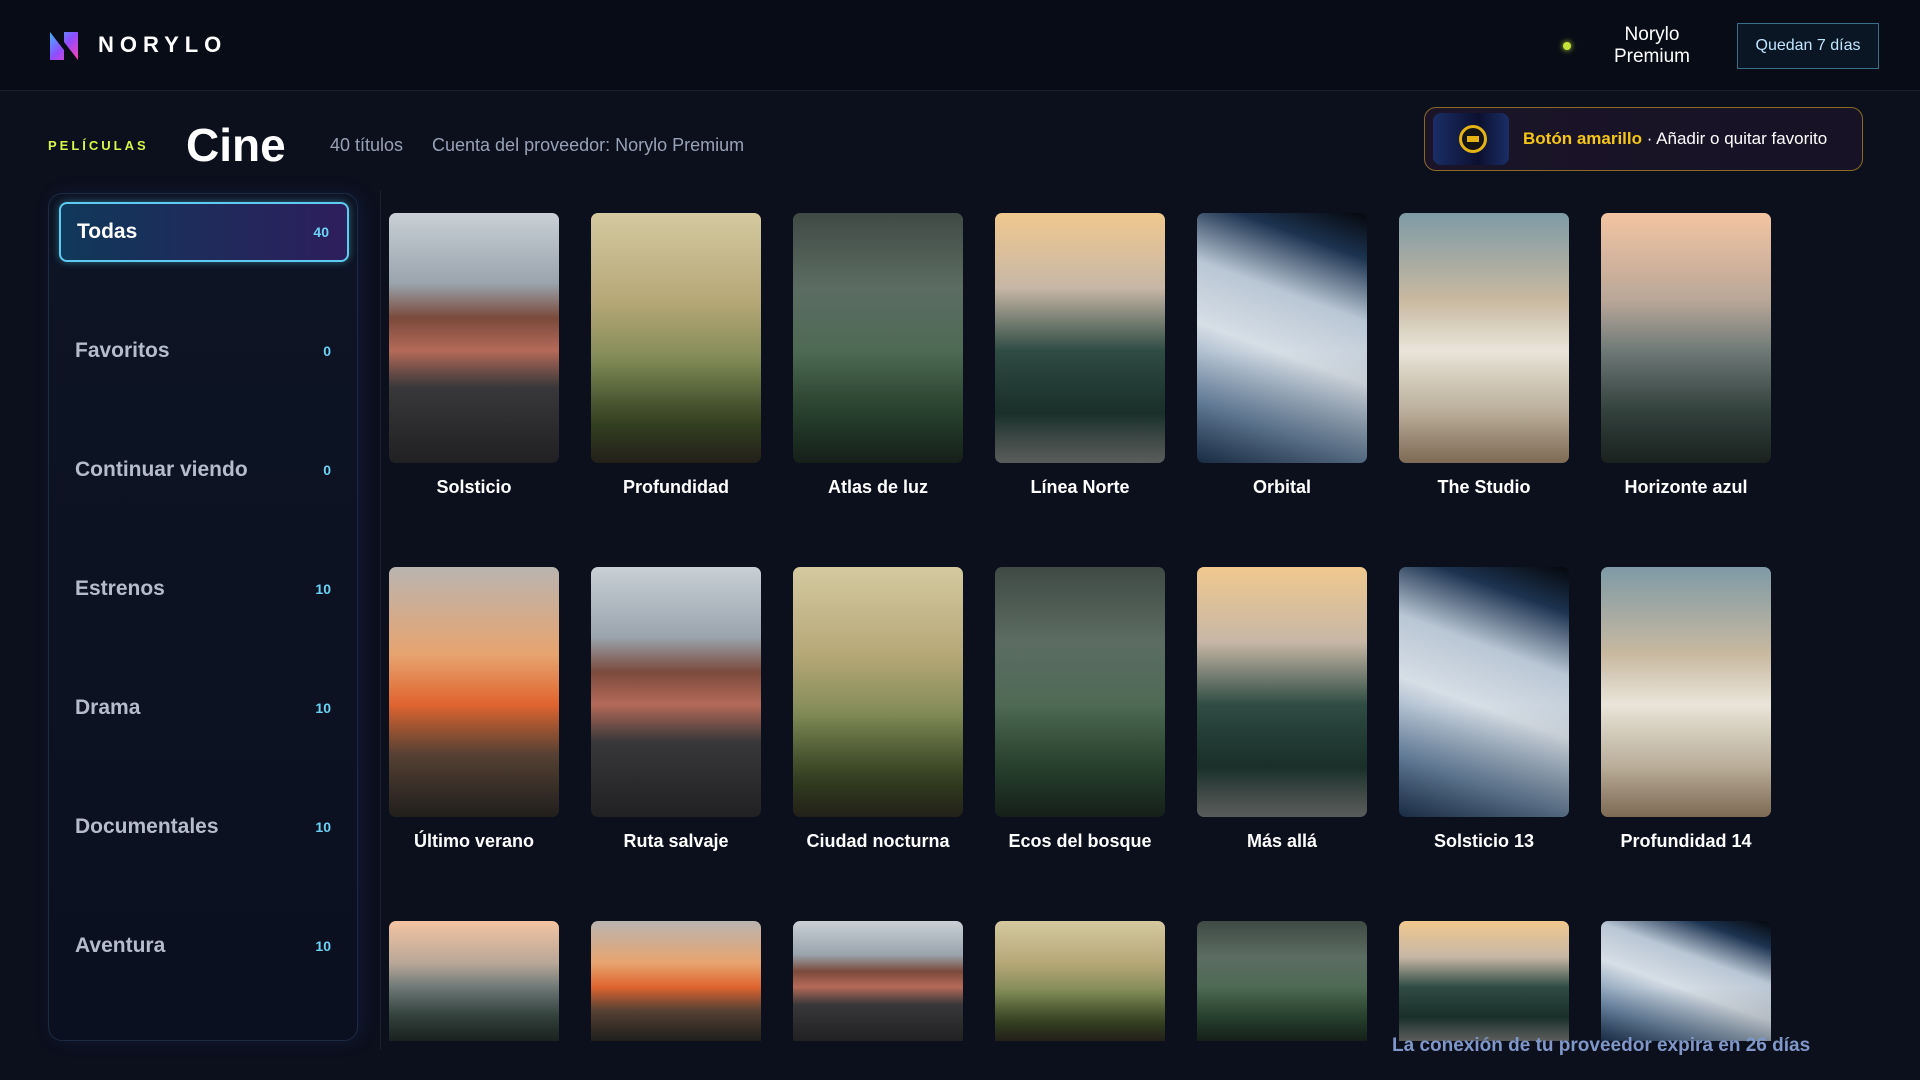 The height and width of the screenshot is (1080, 1920). I want to click on sidebar-item-label: Drama, so click(108, 707).